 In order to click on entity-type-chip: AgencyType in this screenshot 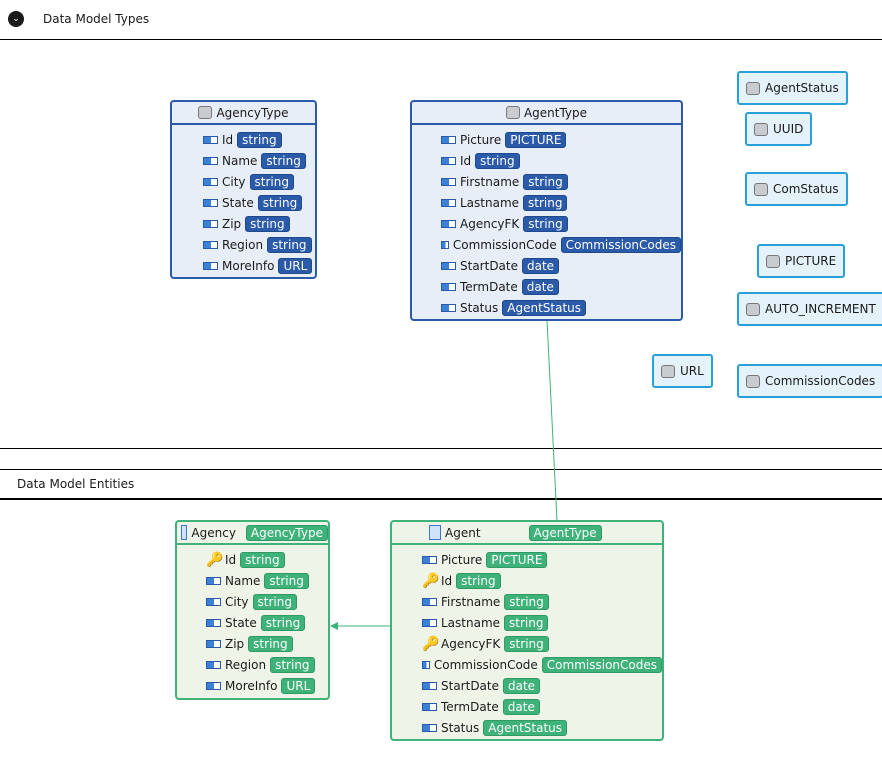, I will do `click(286, 532)`.